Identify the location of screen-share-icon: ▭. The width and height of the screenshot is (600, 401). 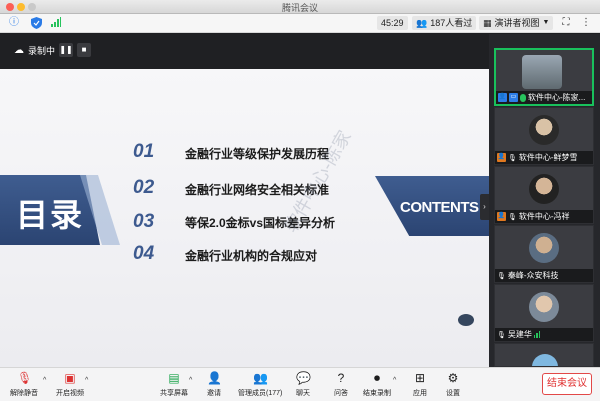
(513, 97).